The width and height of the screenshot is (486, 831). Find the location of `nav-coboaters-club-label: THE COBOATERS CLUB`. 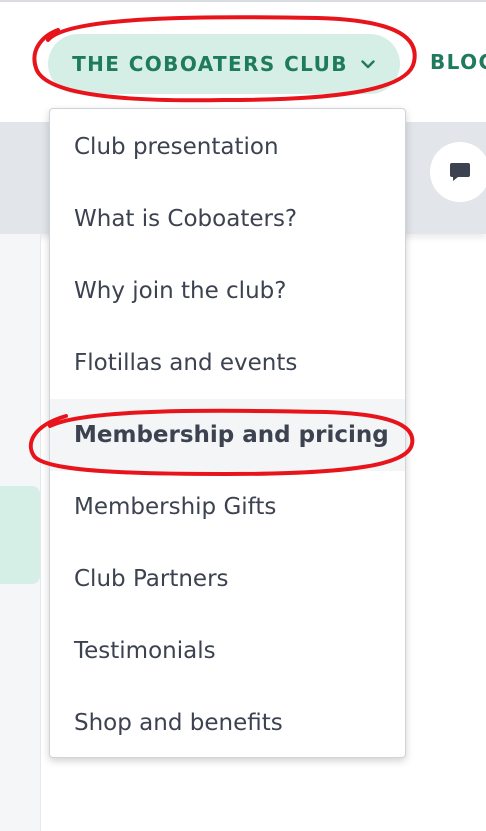

nav-coboaters-club-label: THE COBOATERS CLUB is located at coordinates (210, 64).